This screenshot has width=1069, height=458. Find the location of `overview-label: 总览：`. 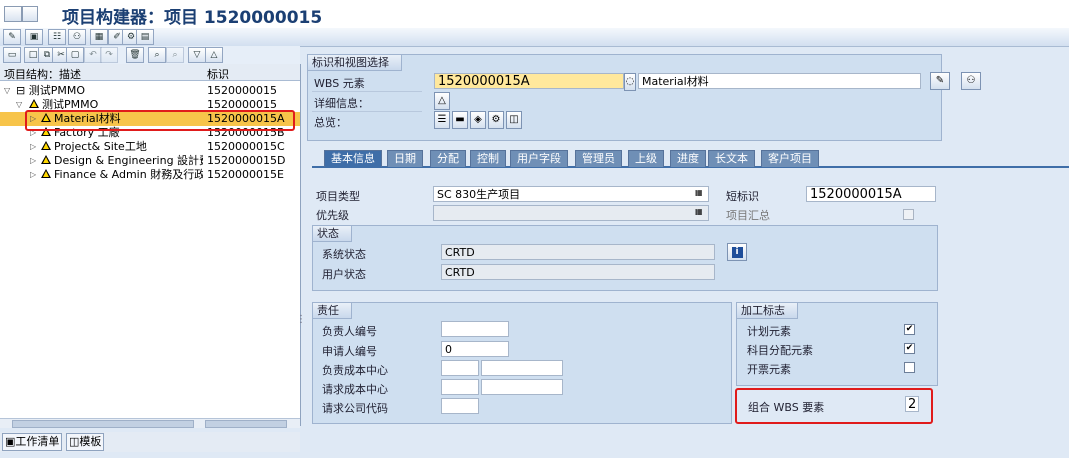

overview-label: 总览： is located at coordinates (330, 122).